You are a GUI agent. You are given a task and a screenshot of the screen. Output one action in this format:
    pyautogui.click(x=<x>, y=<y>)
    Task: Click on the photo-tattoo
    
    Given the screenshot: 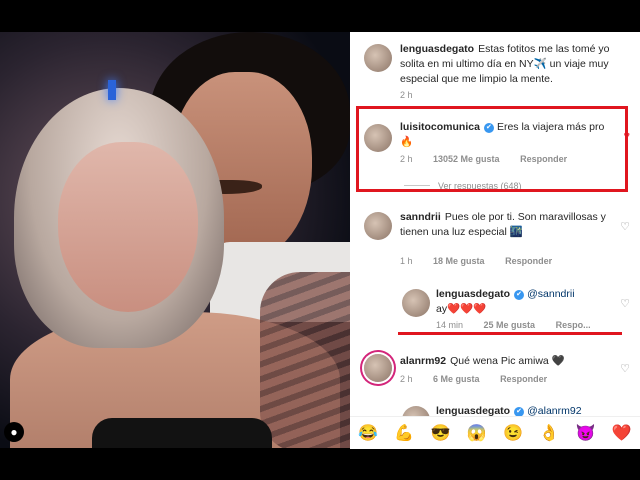 What is the action you would take?
    pyautogui.click(x=305, y=360)
    